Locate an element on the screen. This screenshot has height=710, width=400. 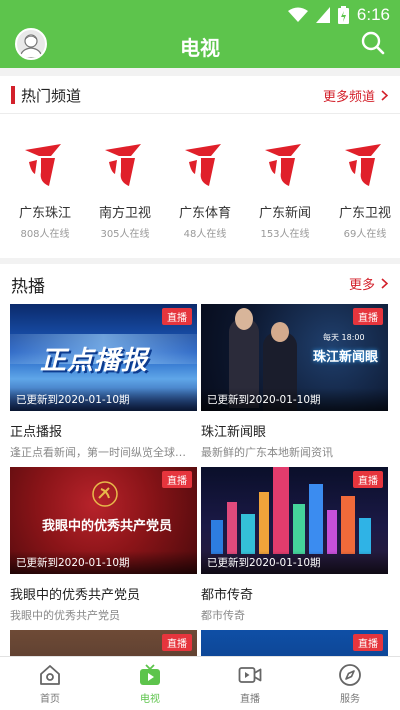
signal-icon is located at coordinates (322, 15).